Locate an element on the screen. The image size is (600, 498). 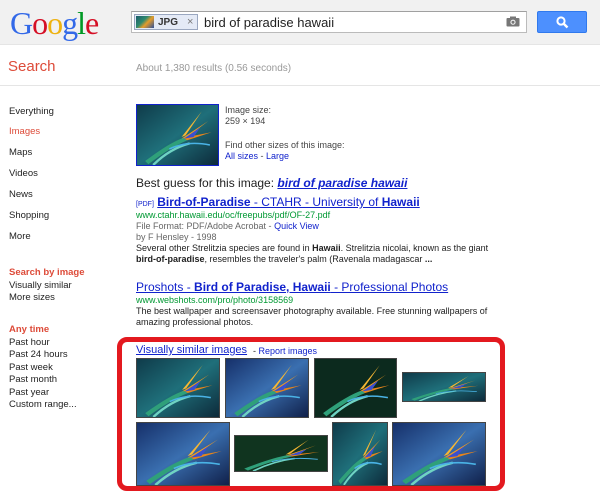
pdf-tag: [PDF] is located at coordinates (145, 204).